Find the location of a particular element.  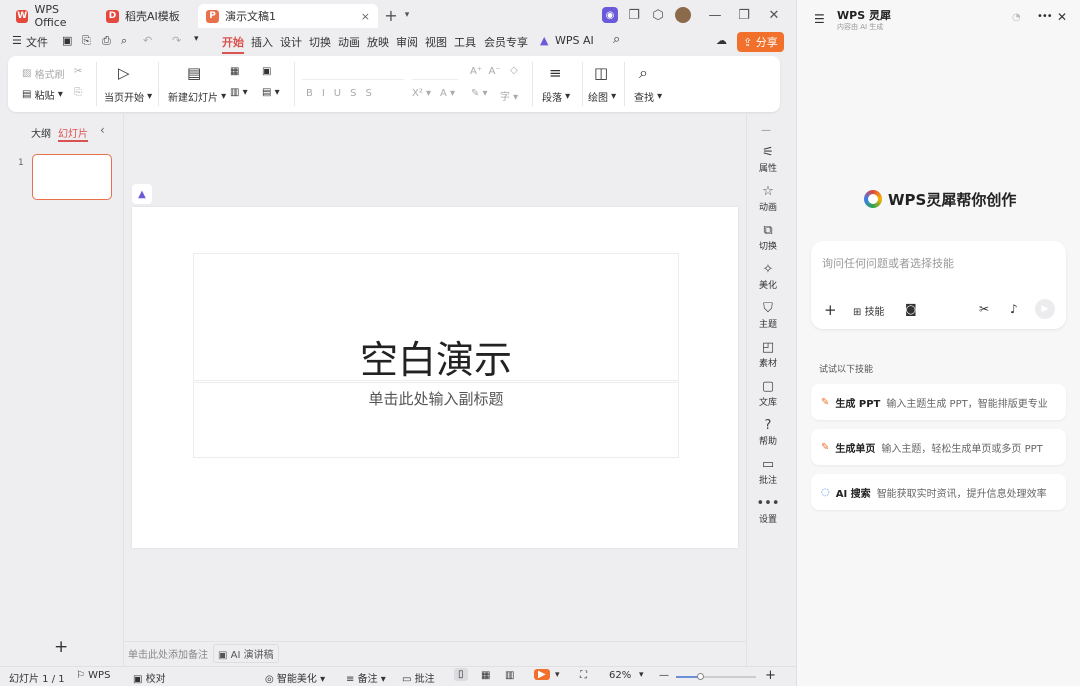

proofread-button: ▣ 校对 is located at coordinates (149, 677).